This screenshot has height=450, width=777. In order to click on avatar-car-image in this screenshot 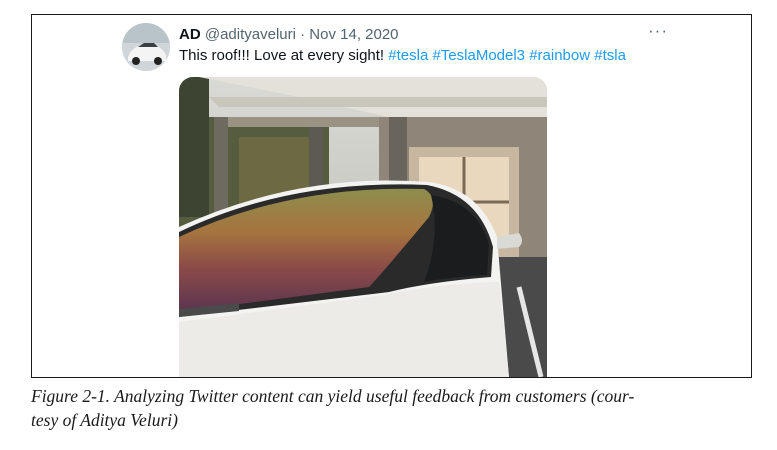, I will do `click(146, 47)`.